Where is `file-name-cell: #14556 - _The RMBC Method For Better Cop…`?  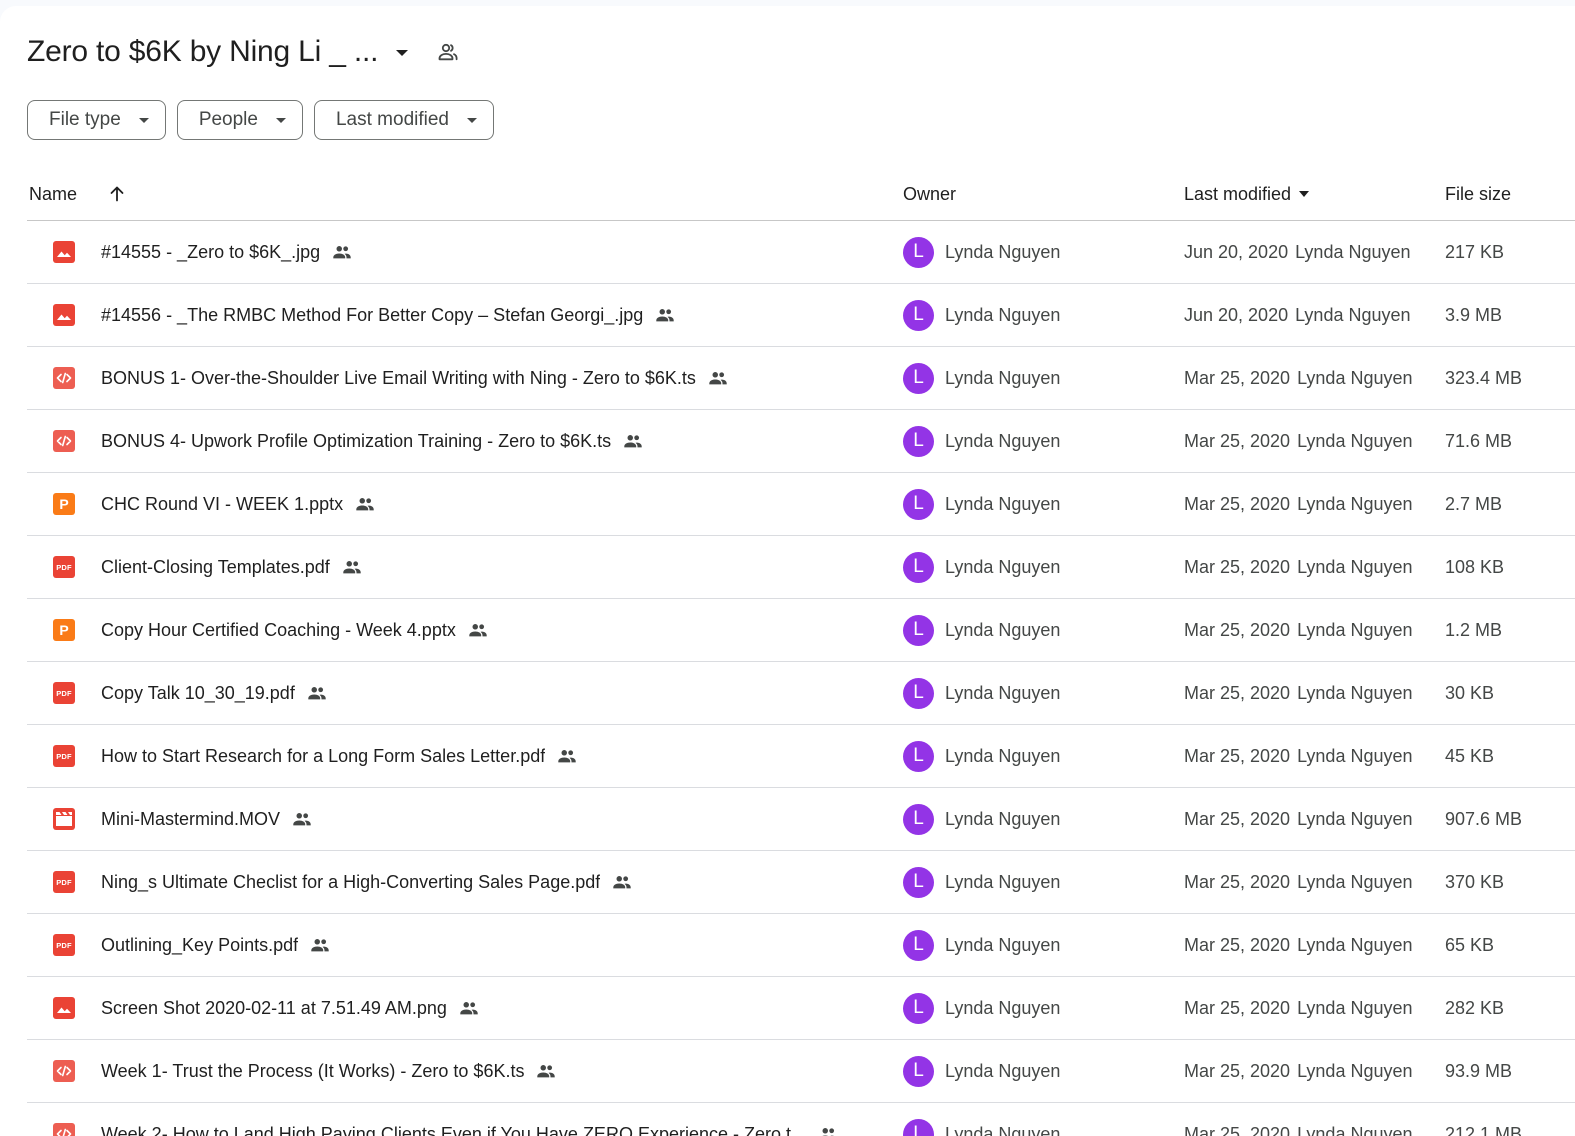 file-name-cell: #14556 - _The RMBC Method For Better Cop… is located at coordinates (388, 315).